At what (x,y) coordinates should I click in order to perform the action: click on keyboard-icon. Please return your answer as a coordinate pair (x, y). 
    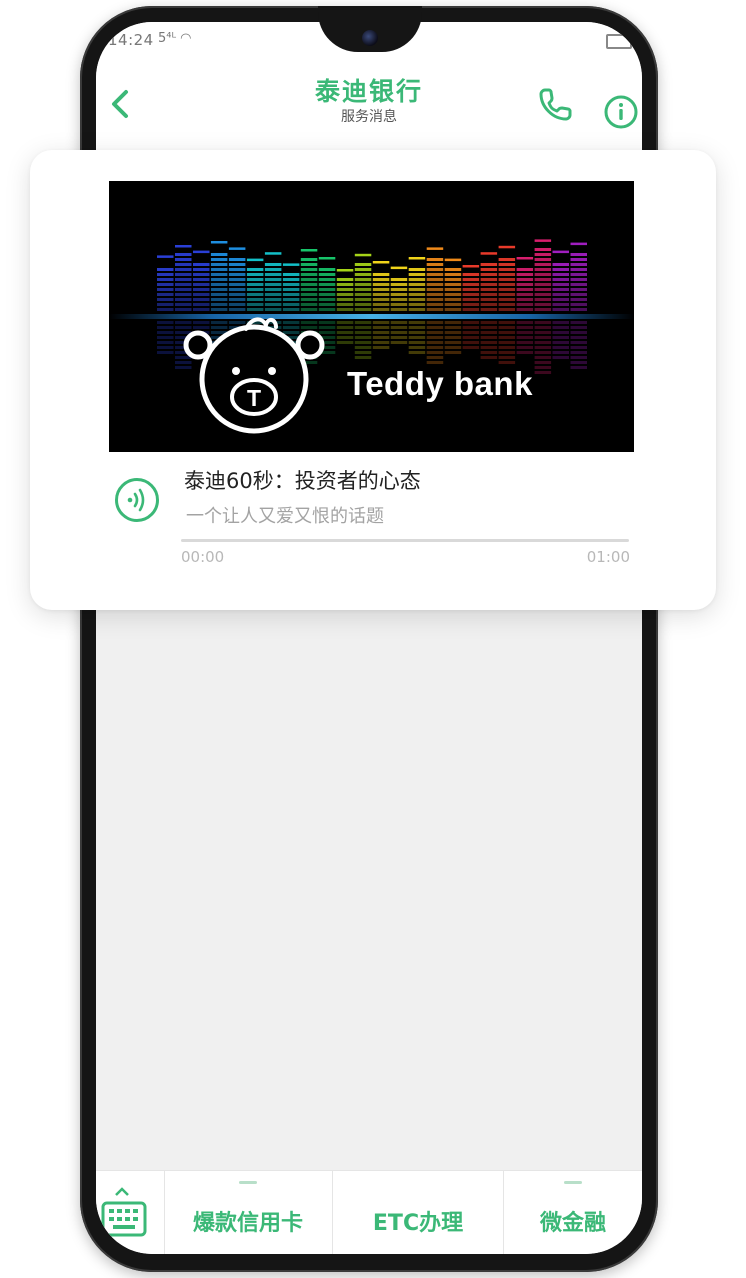
    Looking at the image, I should click on (130, 1212).